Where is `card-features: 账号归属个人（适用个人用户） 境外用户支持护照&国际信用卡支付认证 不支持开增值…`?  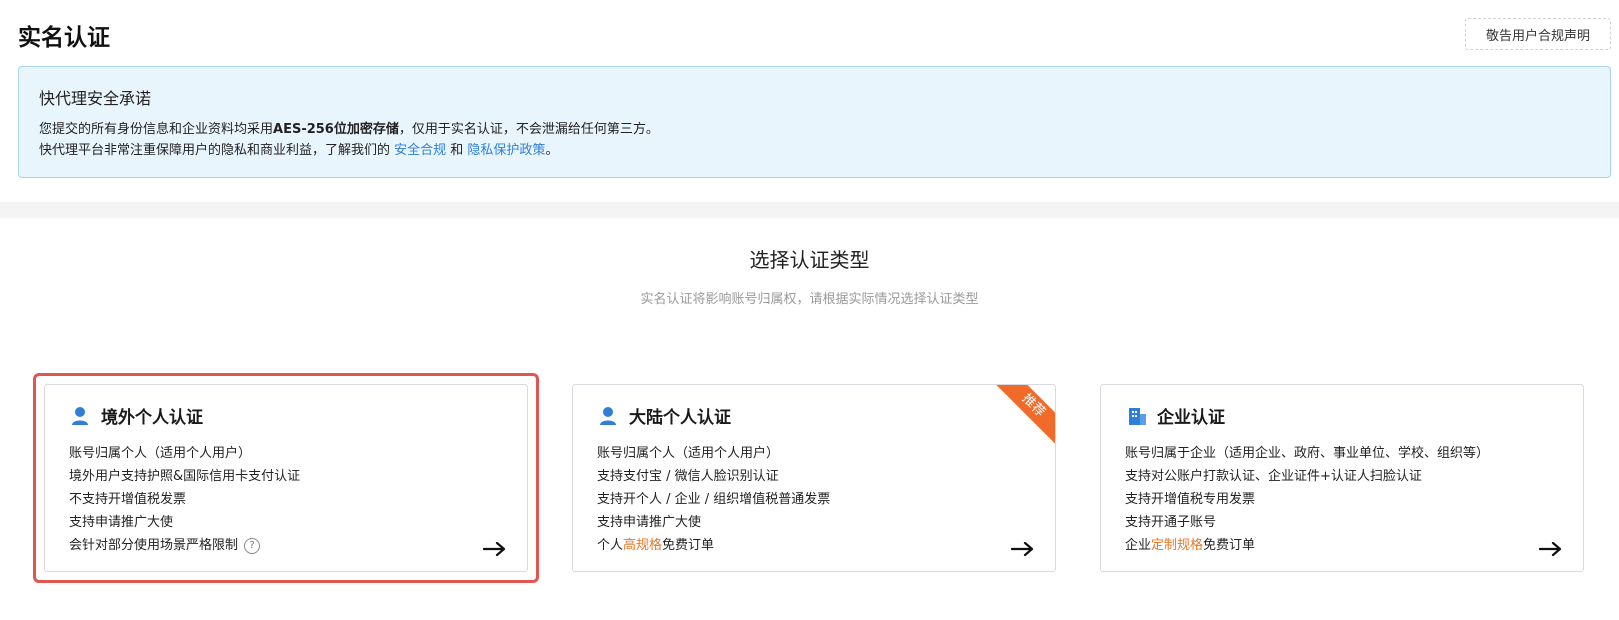
card-features: 账号归属个人（适用个人用户） 境外用户支持护照&国际信用卡支付认证 不支持开增值… is located at coordinates (184, 499).